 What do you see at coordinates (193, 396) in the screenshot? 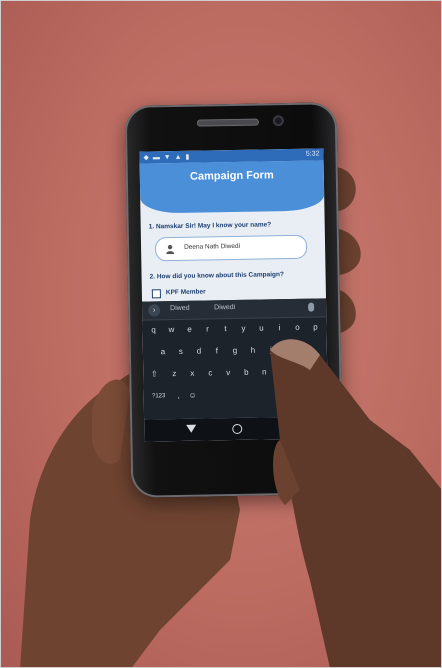
I see `emoji-icon: ☺` at bounding box center [193, 396].